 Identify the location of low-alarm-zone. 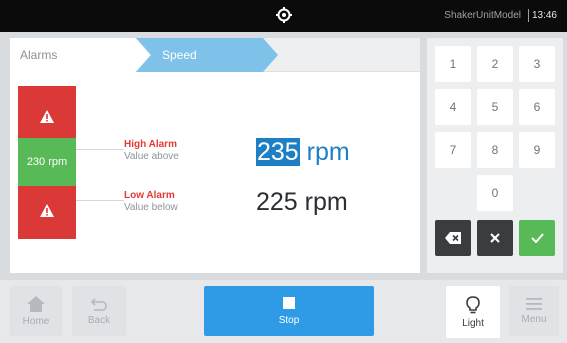
(47, 212).